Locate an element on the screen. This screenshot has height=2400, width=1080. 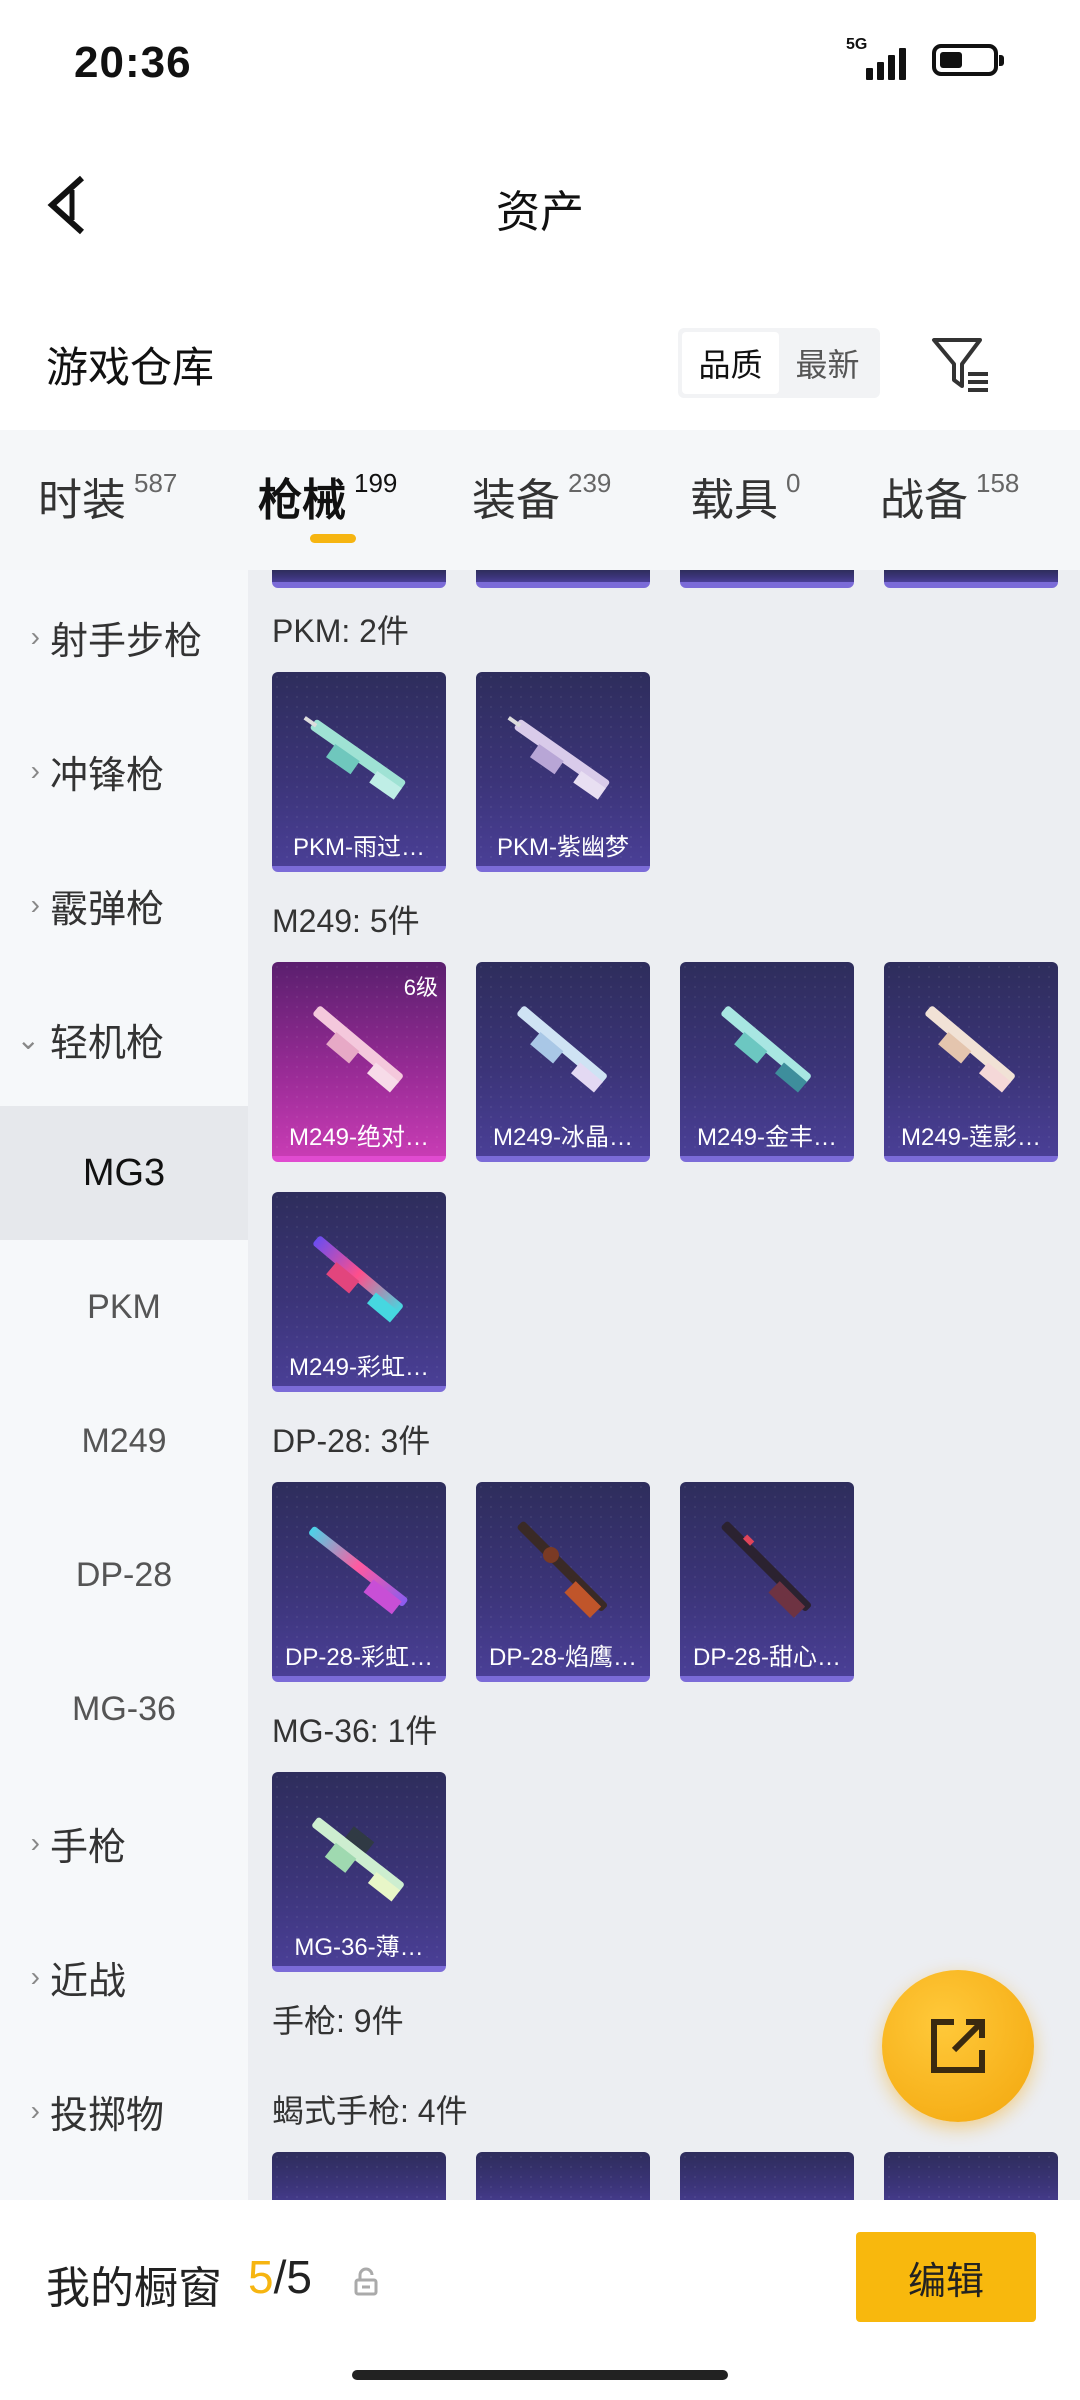
tab-label: 载具 is located at coordinates (734, 500).